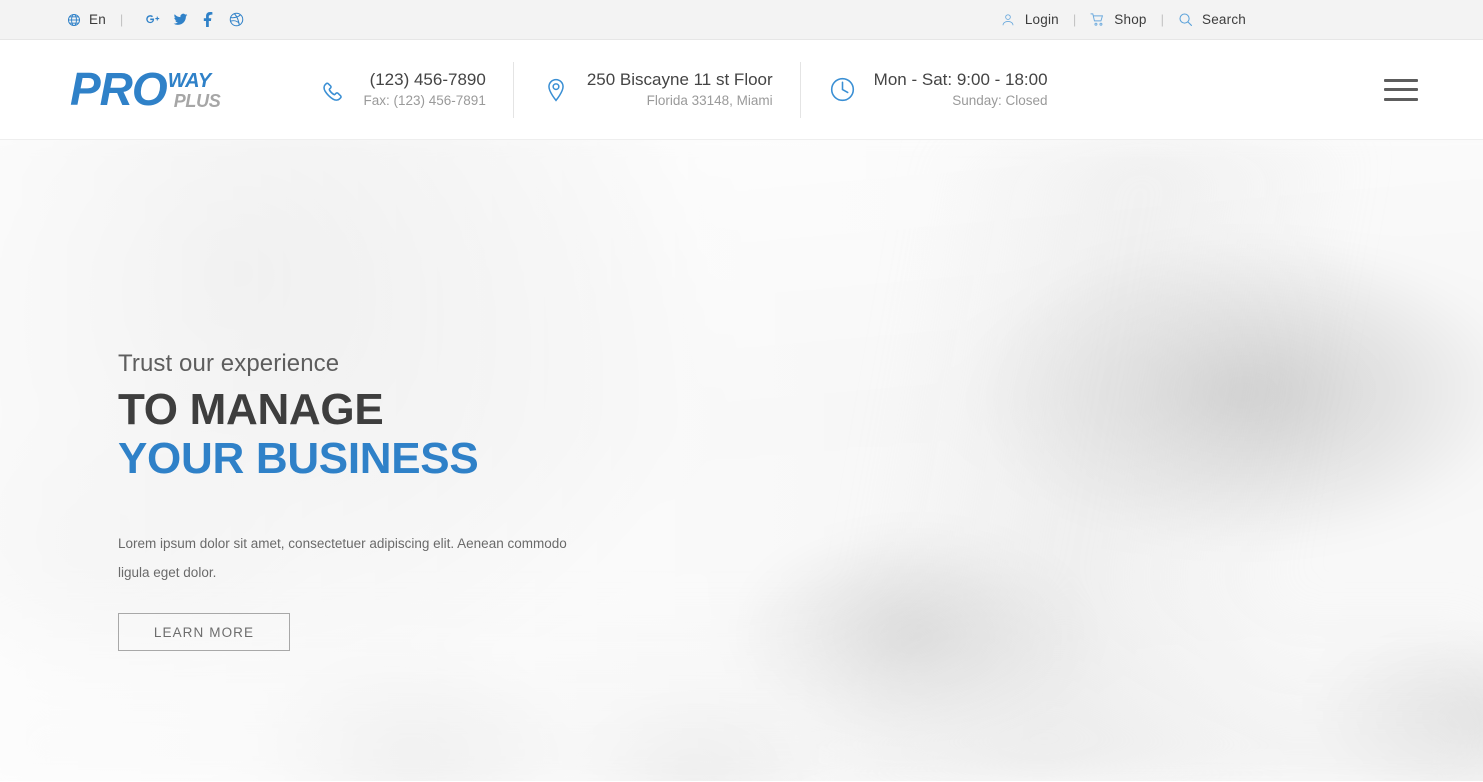 This screenshot has height=782, width=1483. I want to click on facebook-icon, so click(208, 19).